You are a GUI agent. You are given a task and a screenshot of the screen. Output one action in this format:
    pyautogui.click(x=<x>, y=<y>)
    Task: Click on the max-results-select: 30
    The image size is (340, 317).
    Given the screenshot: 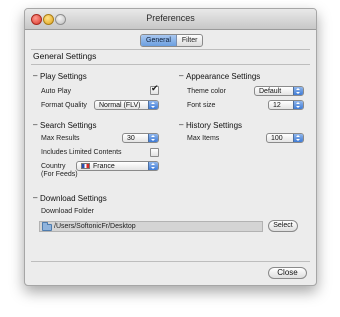 What is the action you would take?
    pyautogui.click(x=140, y=138)
    